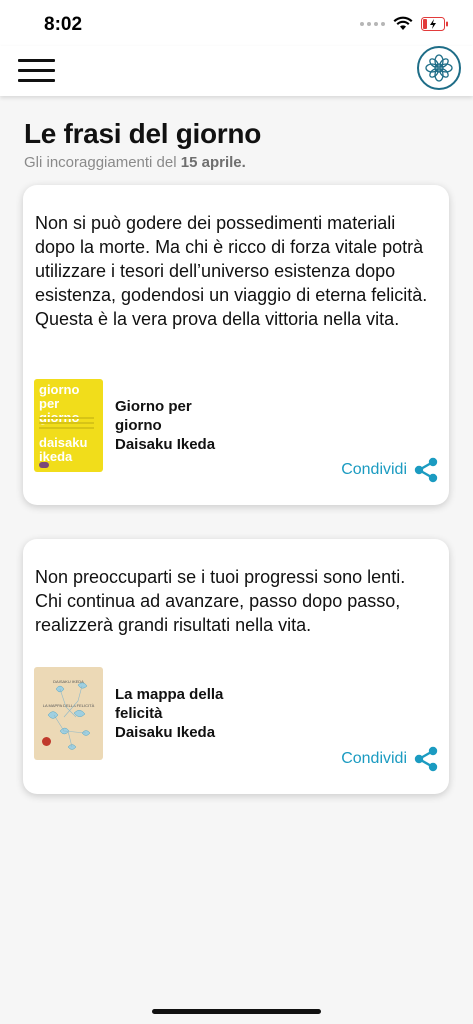  I want to click on cover-author: daisaku ikeda, so click(63, 449).